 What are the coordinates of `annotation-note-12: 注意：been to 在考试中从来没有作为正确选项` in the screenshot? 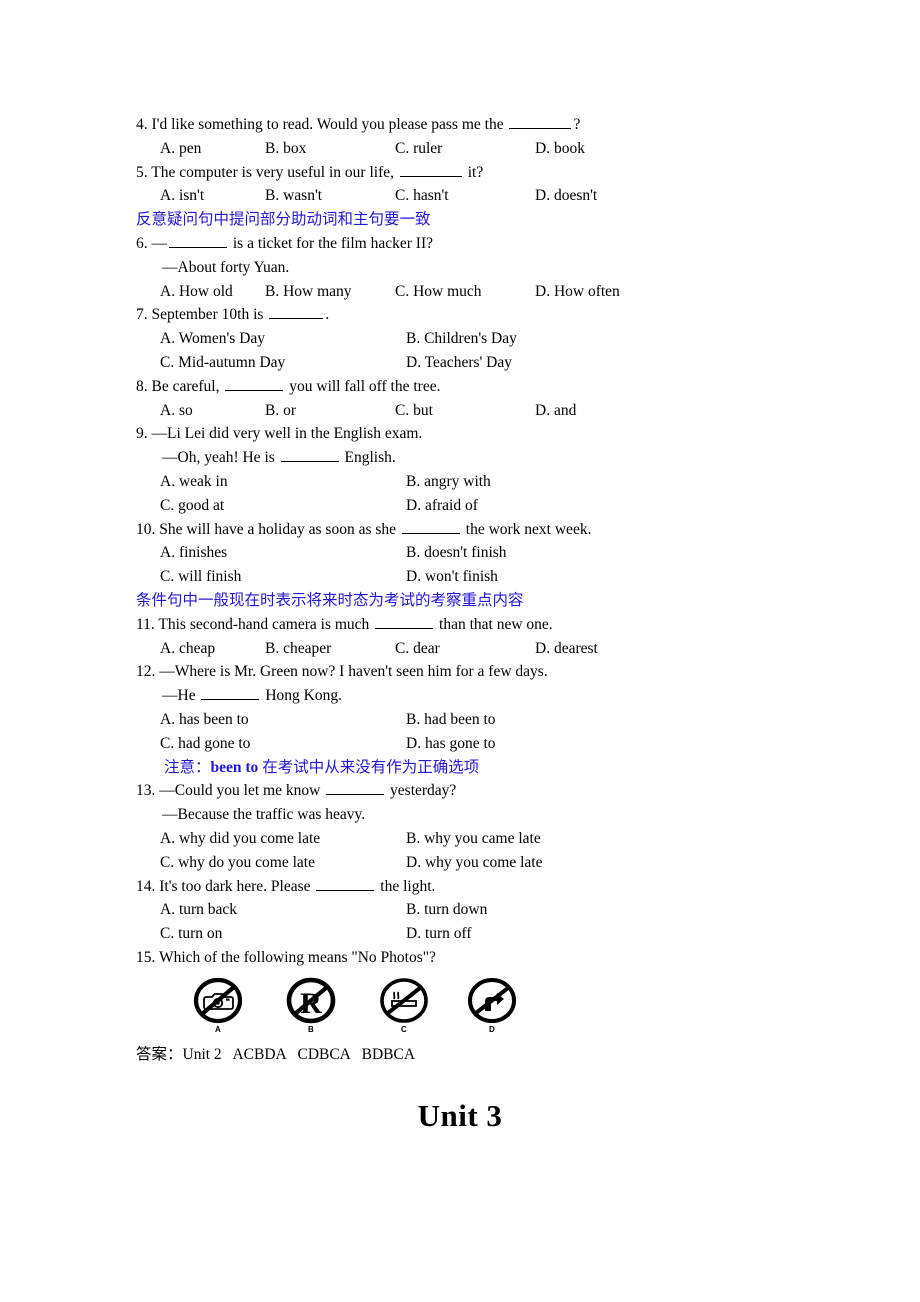 It's located at (486, 768).